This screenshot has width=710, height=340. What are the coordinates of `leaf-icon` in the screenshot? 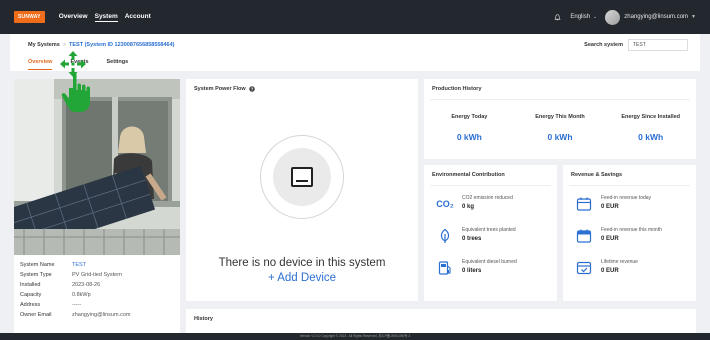 It's located at (445, 235).